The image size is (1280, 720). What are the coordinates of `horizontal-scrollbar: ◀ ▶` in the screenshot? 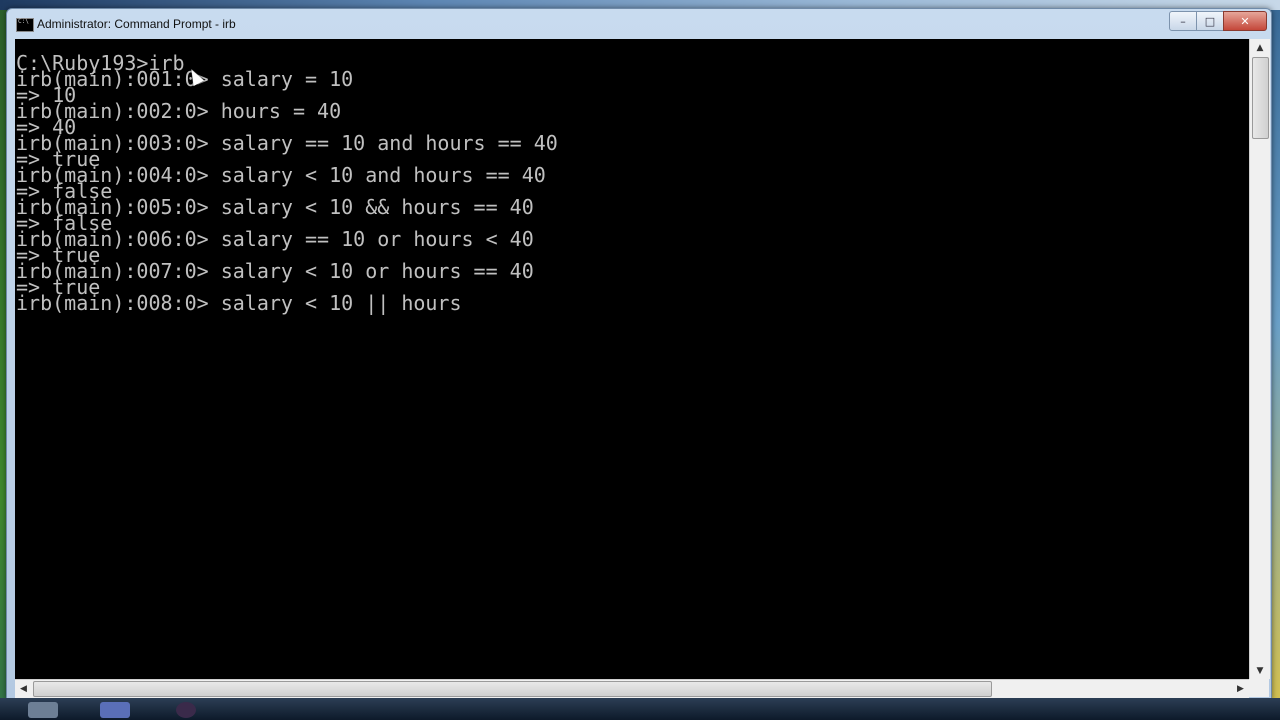 It's located at (632, 688).